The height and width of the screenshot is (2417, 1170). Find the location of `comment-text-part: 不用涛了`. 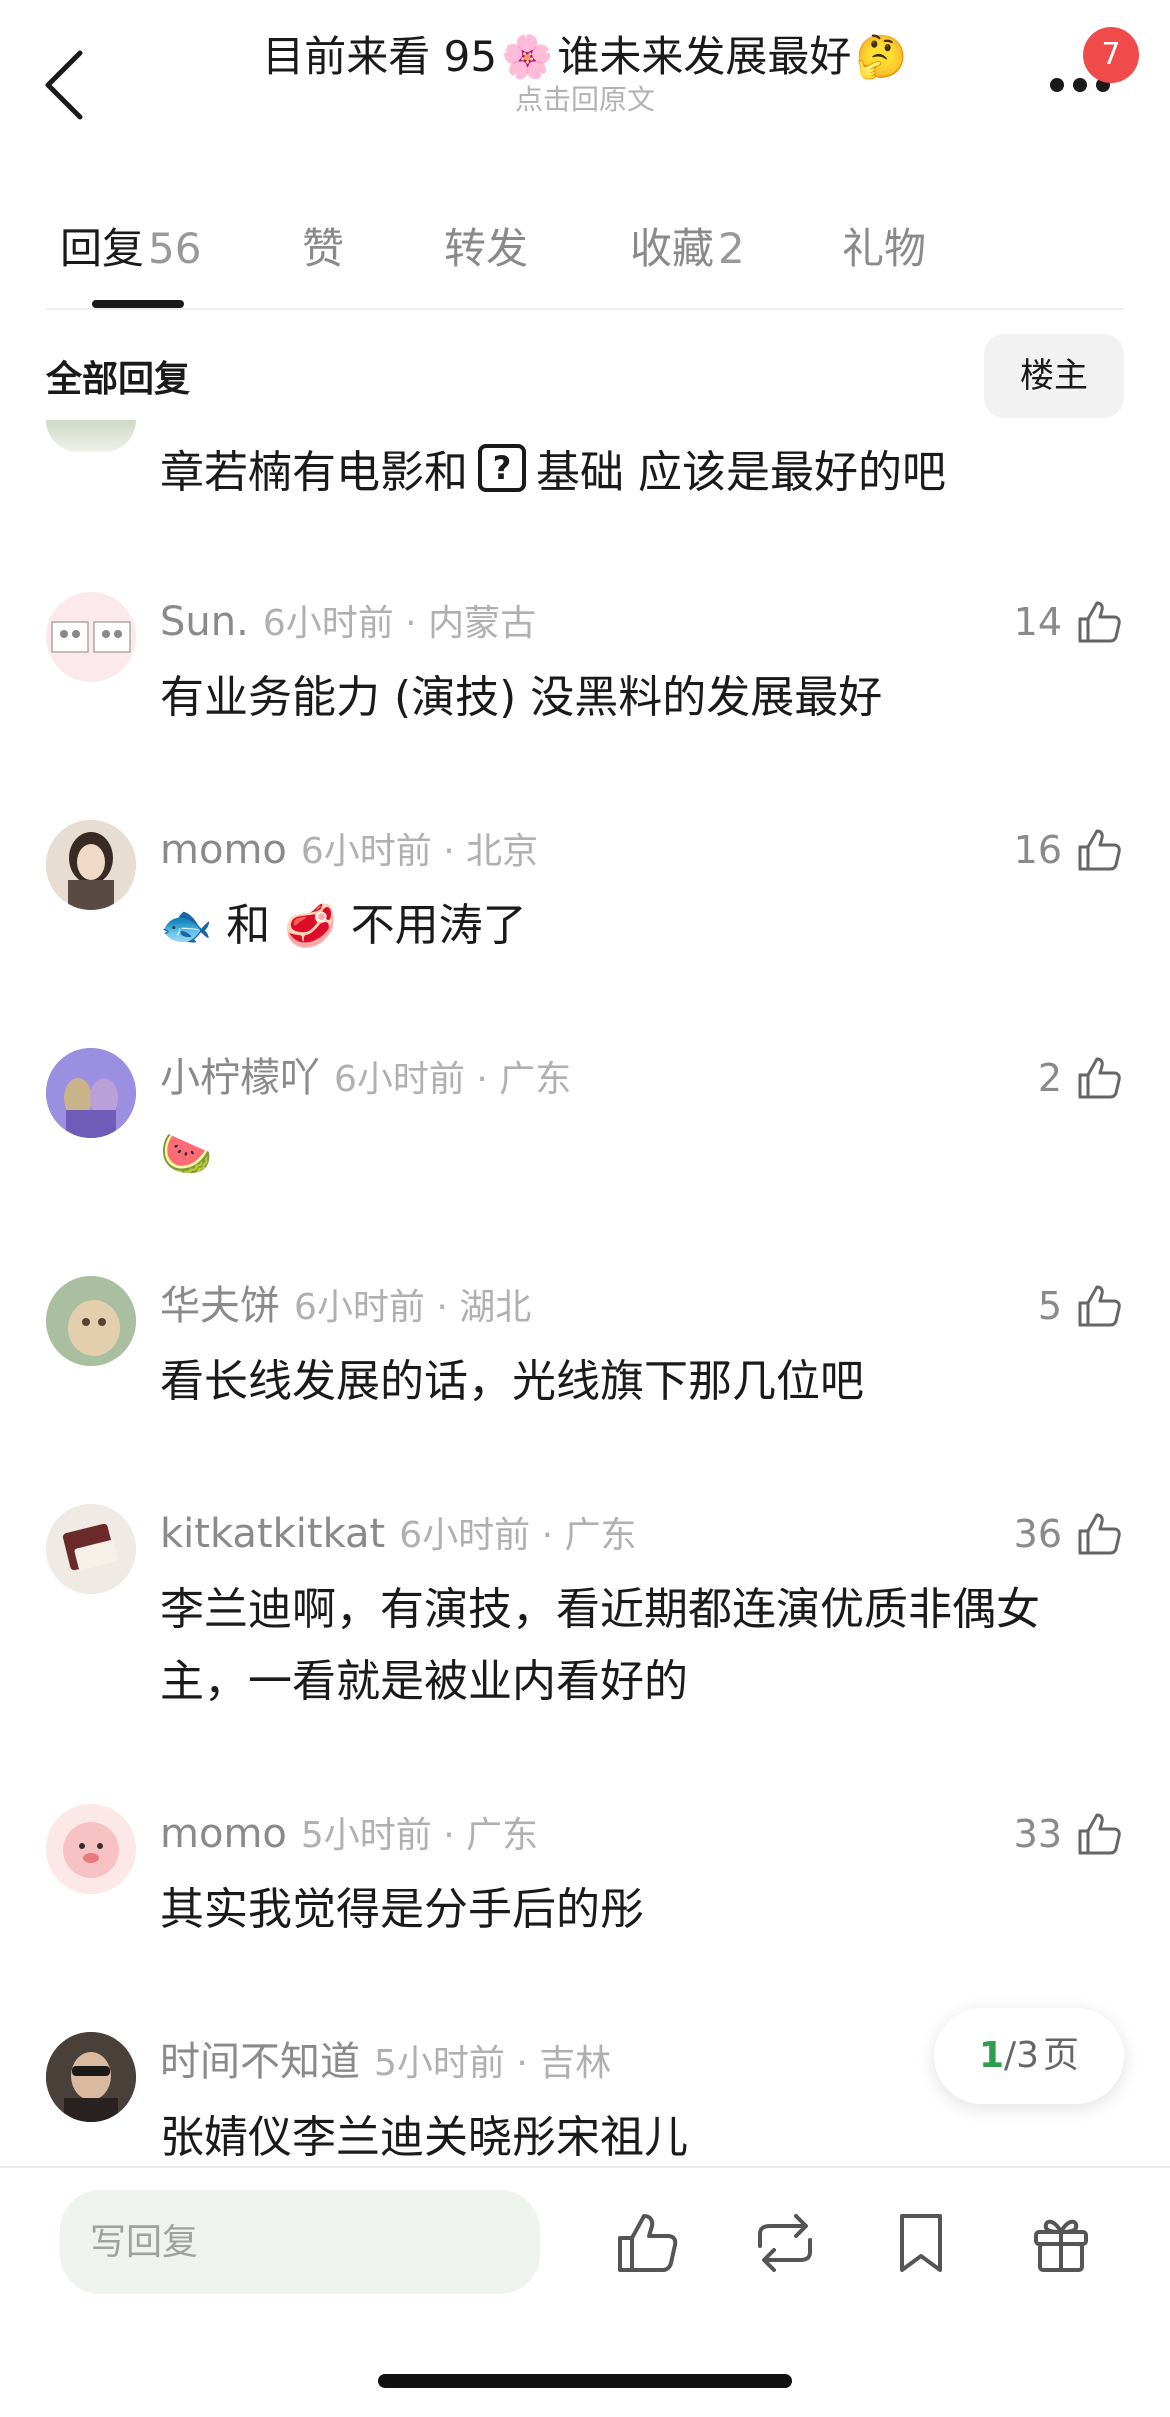

comment-text-part: 不用涛了 is located at coordinates (438, 925).